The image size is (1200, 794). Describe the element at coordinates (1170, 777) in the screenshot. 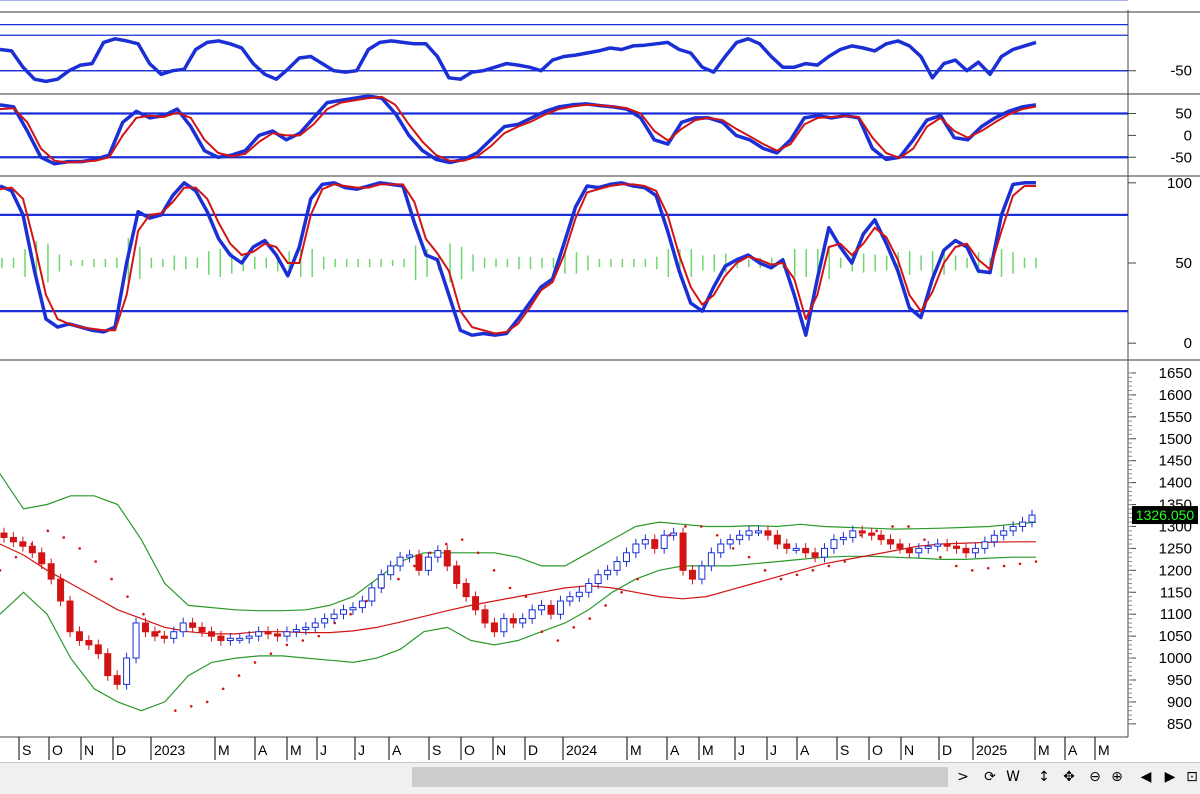

I see `next-icon: ▶` at that location.